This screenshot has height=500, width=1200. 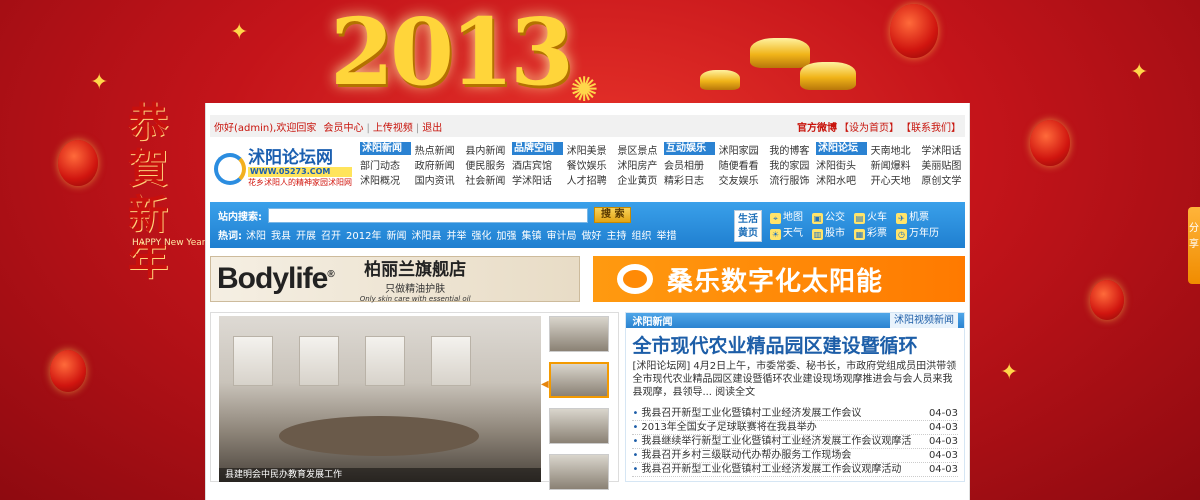 What do you see at coordinates (537, 164) in the screenshot?
I see `nav-link: 酒店宾馆` at bounding box center [537, 164].